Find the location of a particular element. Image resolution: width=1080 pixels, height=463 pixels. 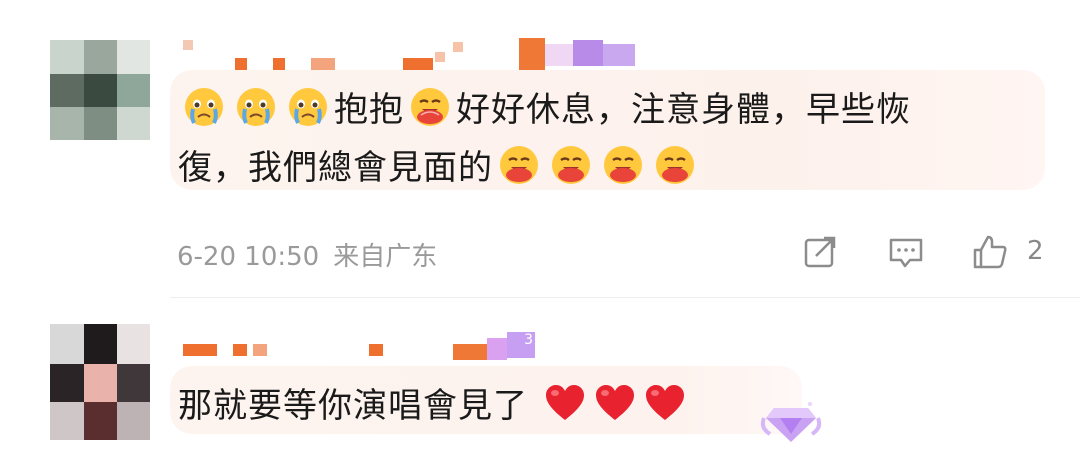

comment-text-line-1: 抱抱 好好休息，注意身體，早些恢 is located at coordinates (544, 106).